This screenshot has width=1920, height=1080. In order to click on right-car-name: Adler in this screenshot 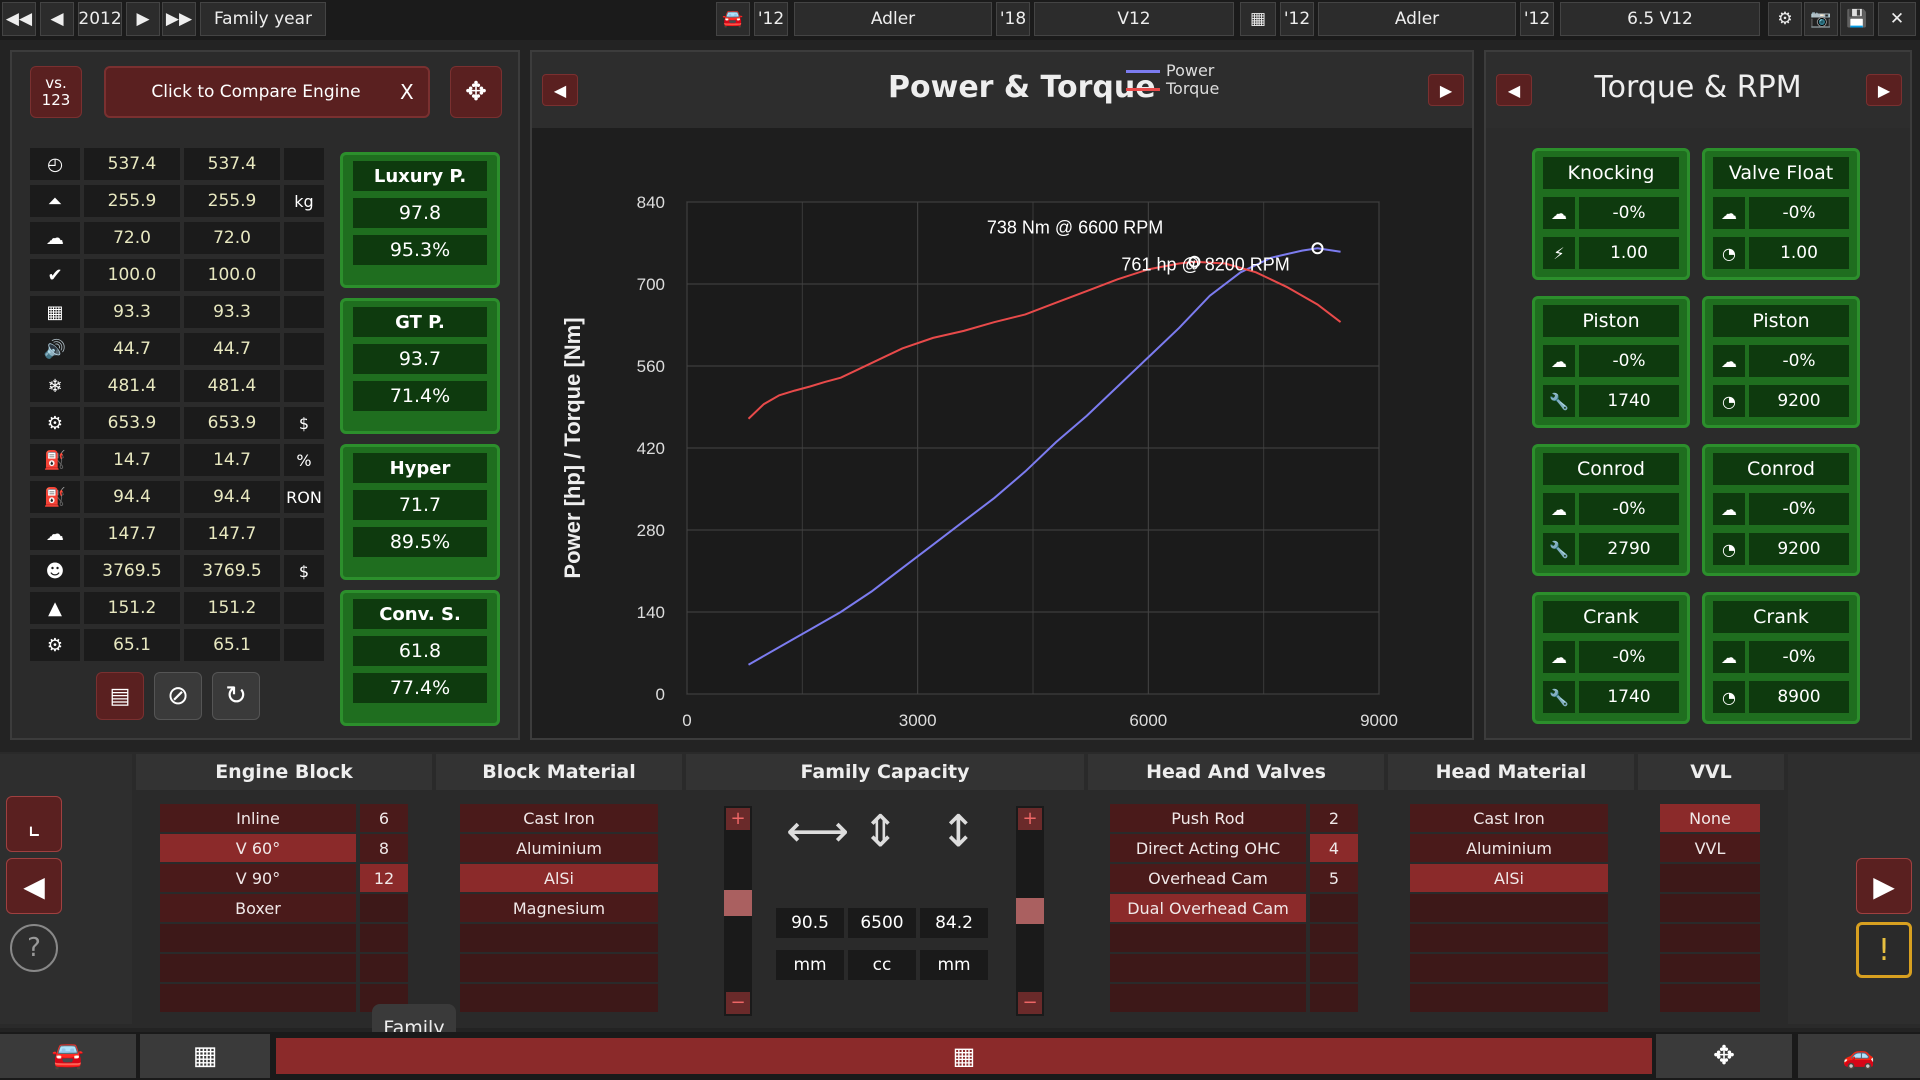, I will do `click(1417, 19)`.